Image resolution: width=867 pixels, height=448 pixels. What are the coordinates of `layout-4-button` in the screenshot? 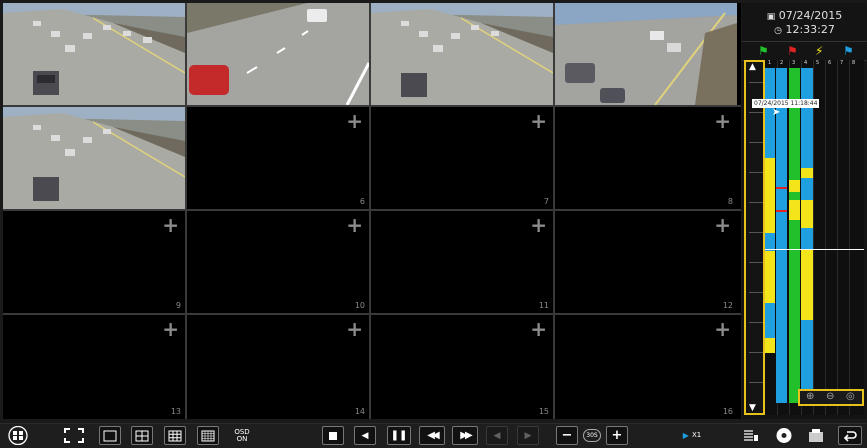 It's located at (142, 435).